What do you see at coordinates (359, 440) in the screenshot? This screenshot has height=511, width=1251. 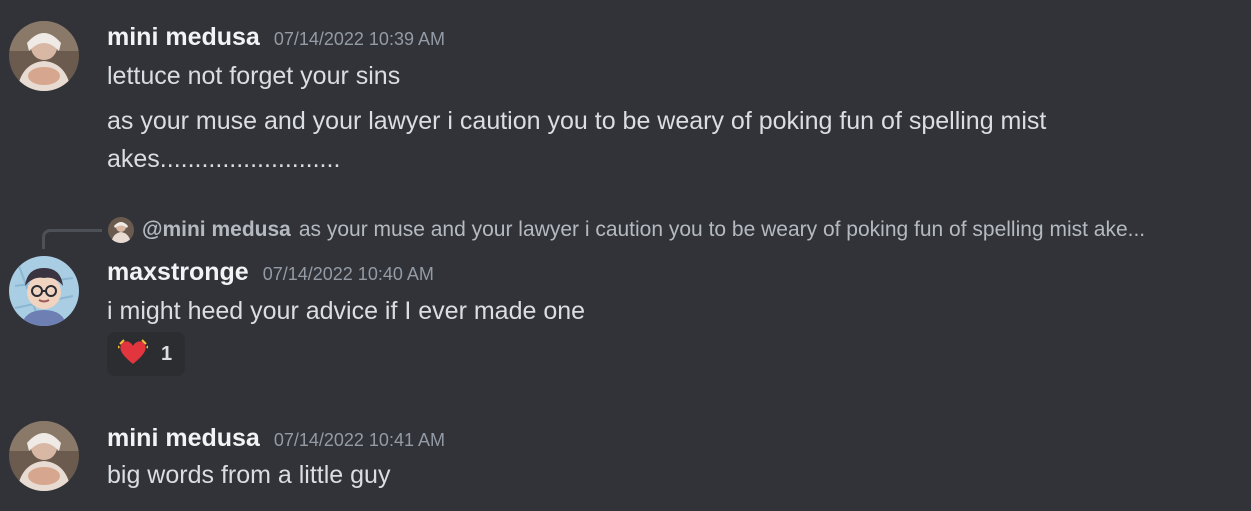 I see `timestamp: 07/14/2022 10:41 AM` at bounding box center [359, 440].